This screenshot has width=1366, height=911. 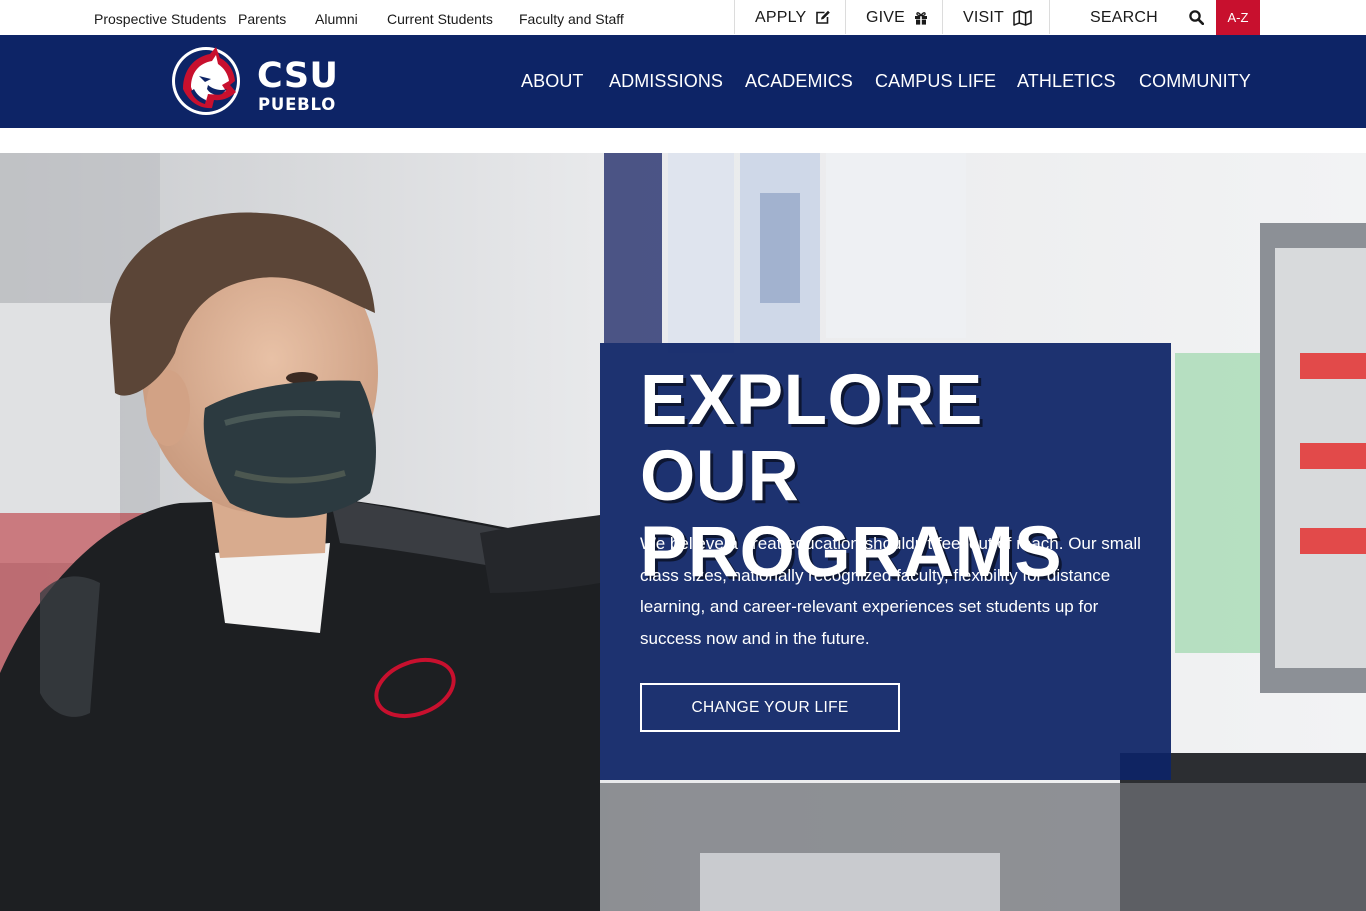 I want to click on audience-link-faculty-staff: Faculty and Staff, so click(x=571, y=19).